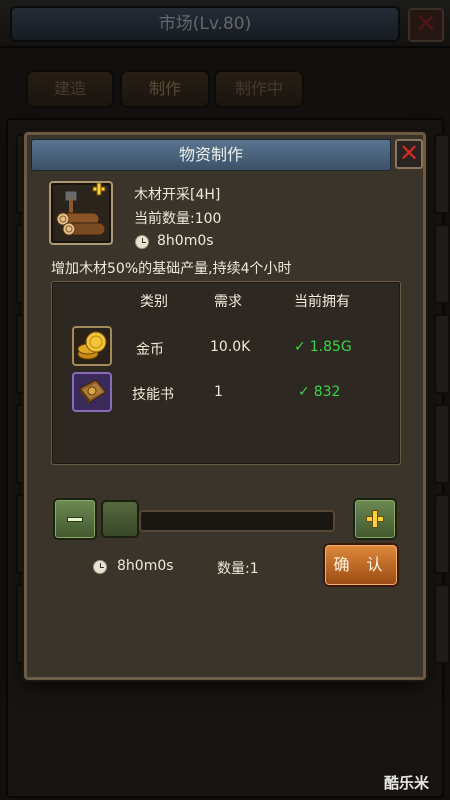 This screenshot has width=450, height=800. What do you see at coordinates (407, 783) in the screenshot?
I see `watermark-logo: 酷乐米` at bounding box center [407, 783].